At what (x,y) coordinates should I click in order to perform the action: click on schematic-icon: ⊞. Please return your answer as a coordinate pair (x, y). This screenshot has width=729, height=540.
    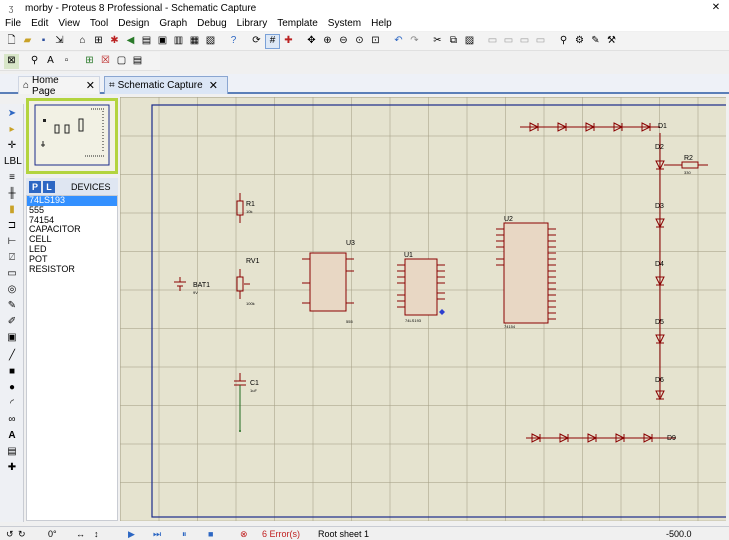
    Looking at the image, I should click on (98, 41).